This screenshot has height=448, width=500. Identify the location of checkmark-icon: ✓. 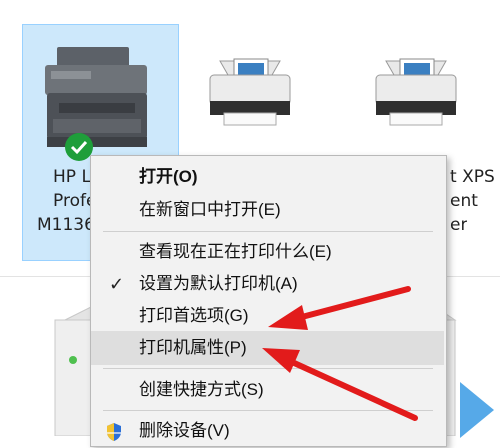
(117, 284).